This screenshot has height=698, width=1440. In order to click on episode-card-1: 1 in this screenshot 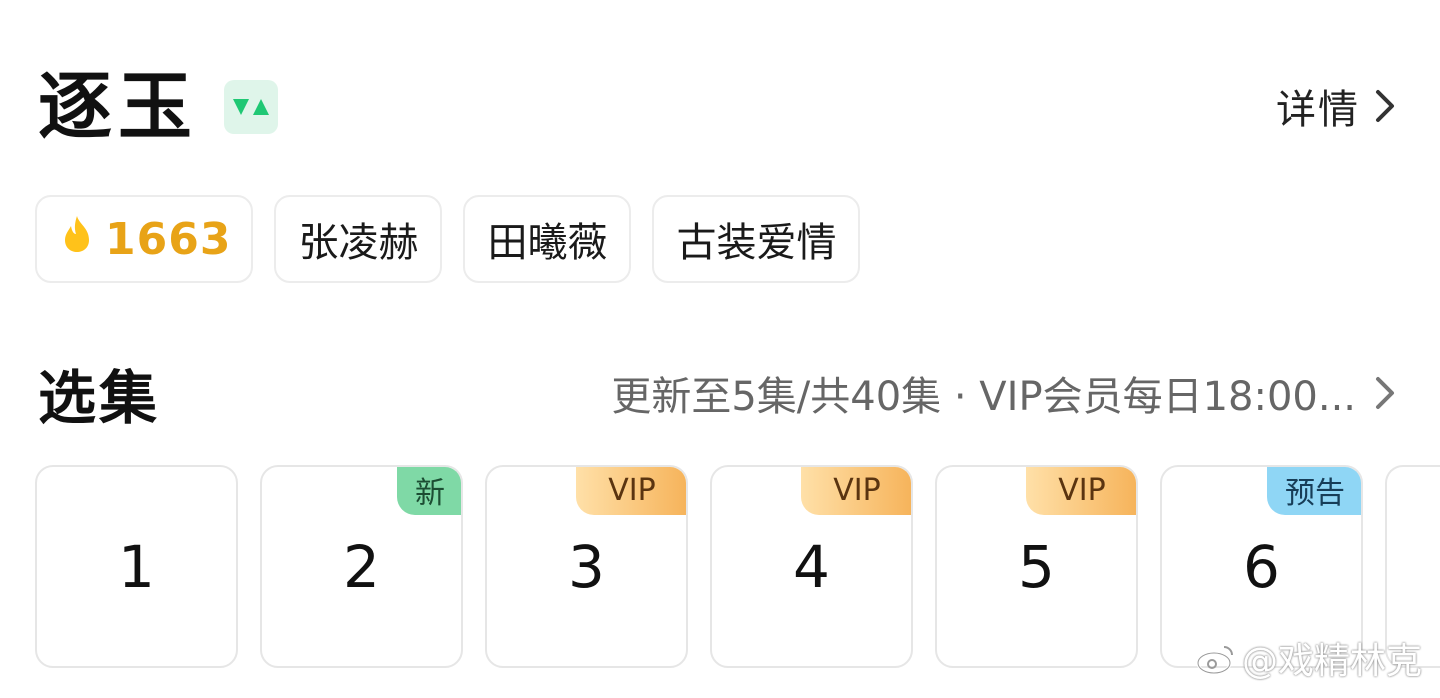, I will do `click(136, 566)`.